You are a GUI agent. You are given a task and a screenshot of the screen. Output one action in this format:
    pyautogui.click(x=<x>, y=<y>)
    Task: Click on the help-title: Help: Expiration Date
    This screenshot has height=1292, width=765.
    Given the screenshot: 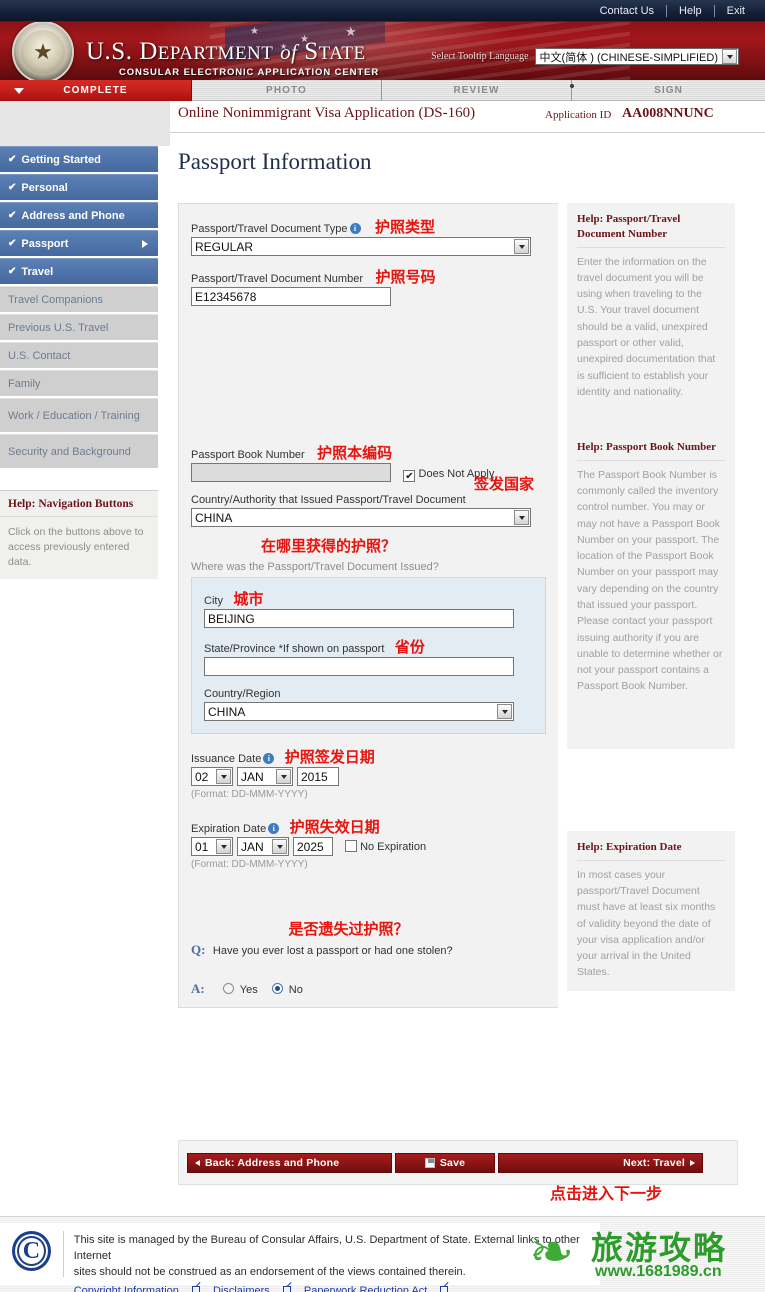 What is the action you would take?
    pyautogui.click(x=651, y=850)
    